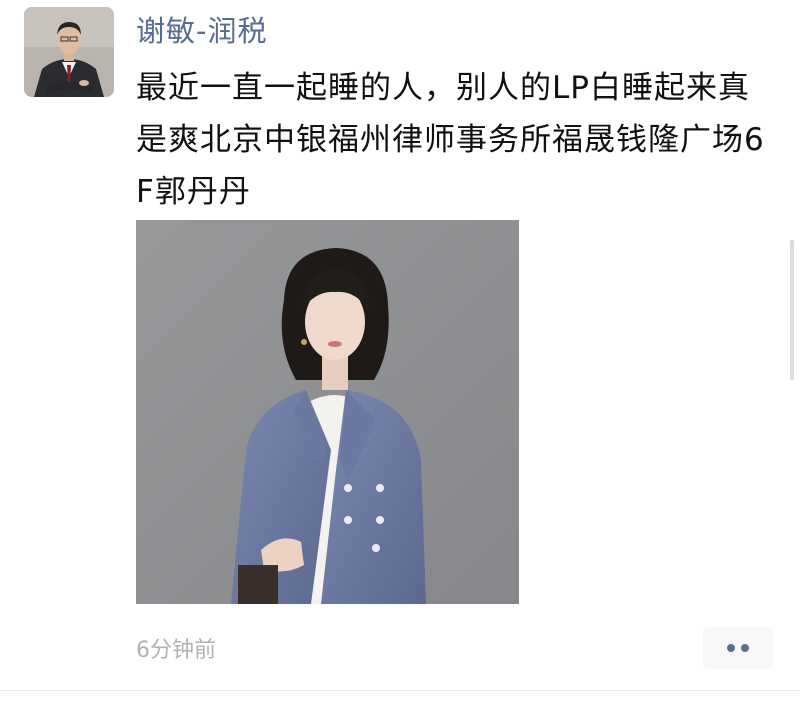  What do you see at coordinates (400, 690) in the screenshot?
I see `divider` at bounding box center [400, 690].